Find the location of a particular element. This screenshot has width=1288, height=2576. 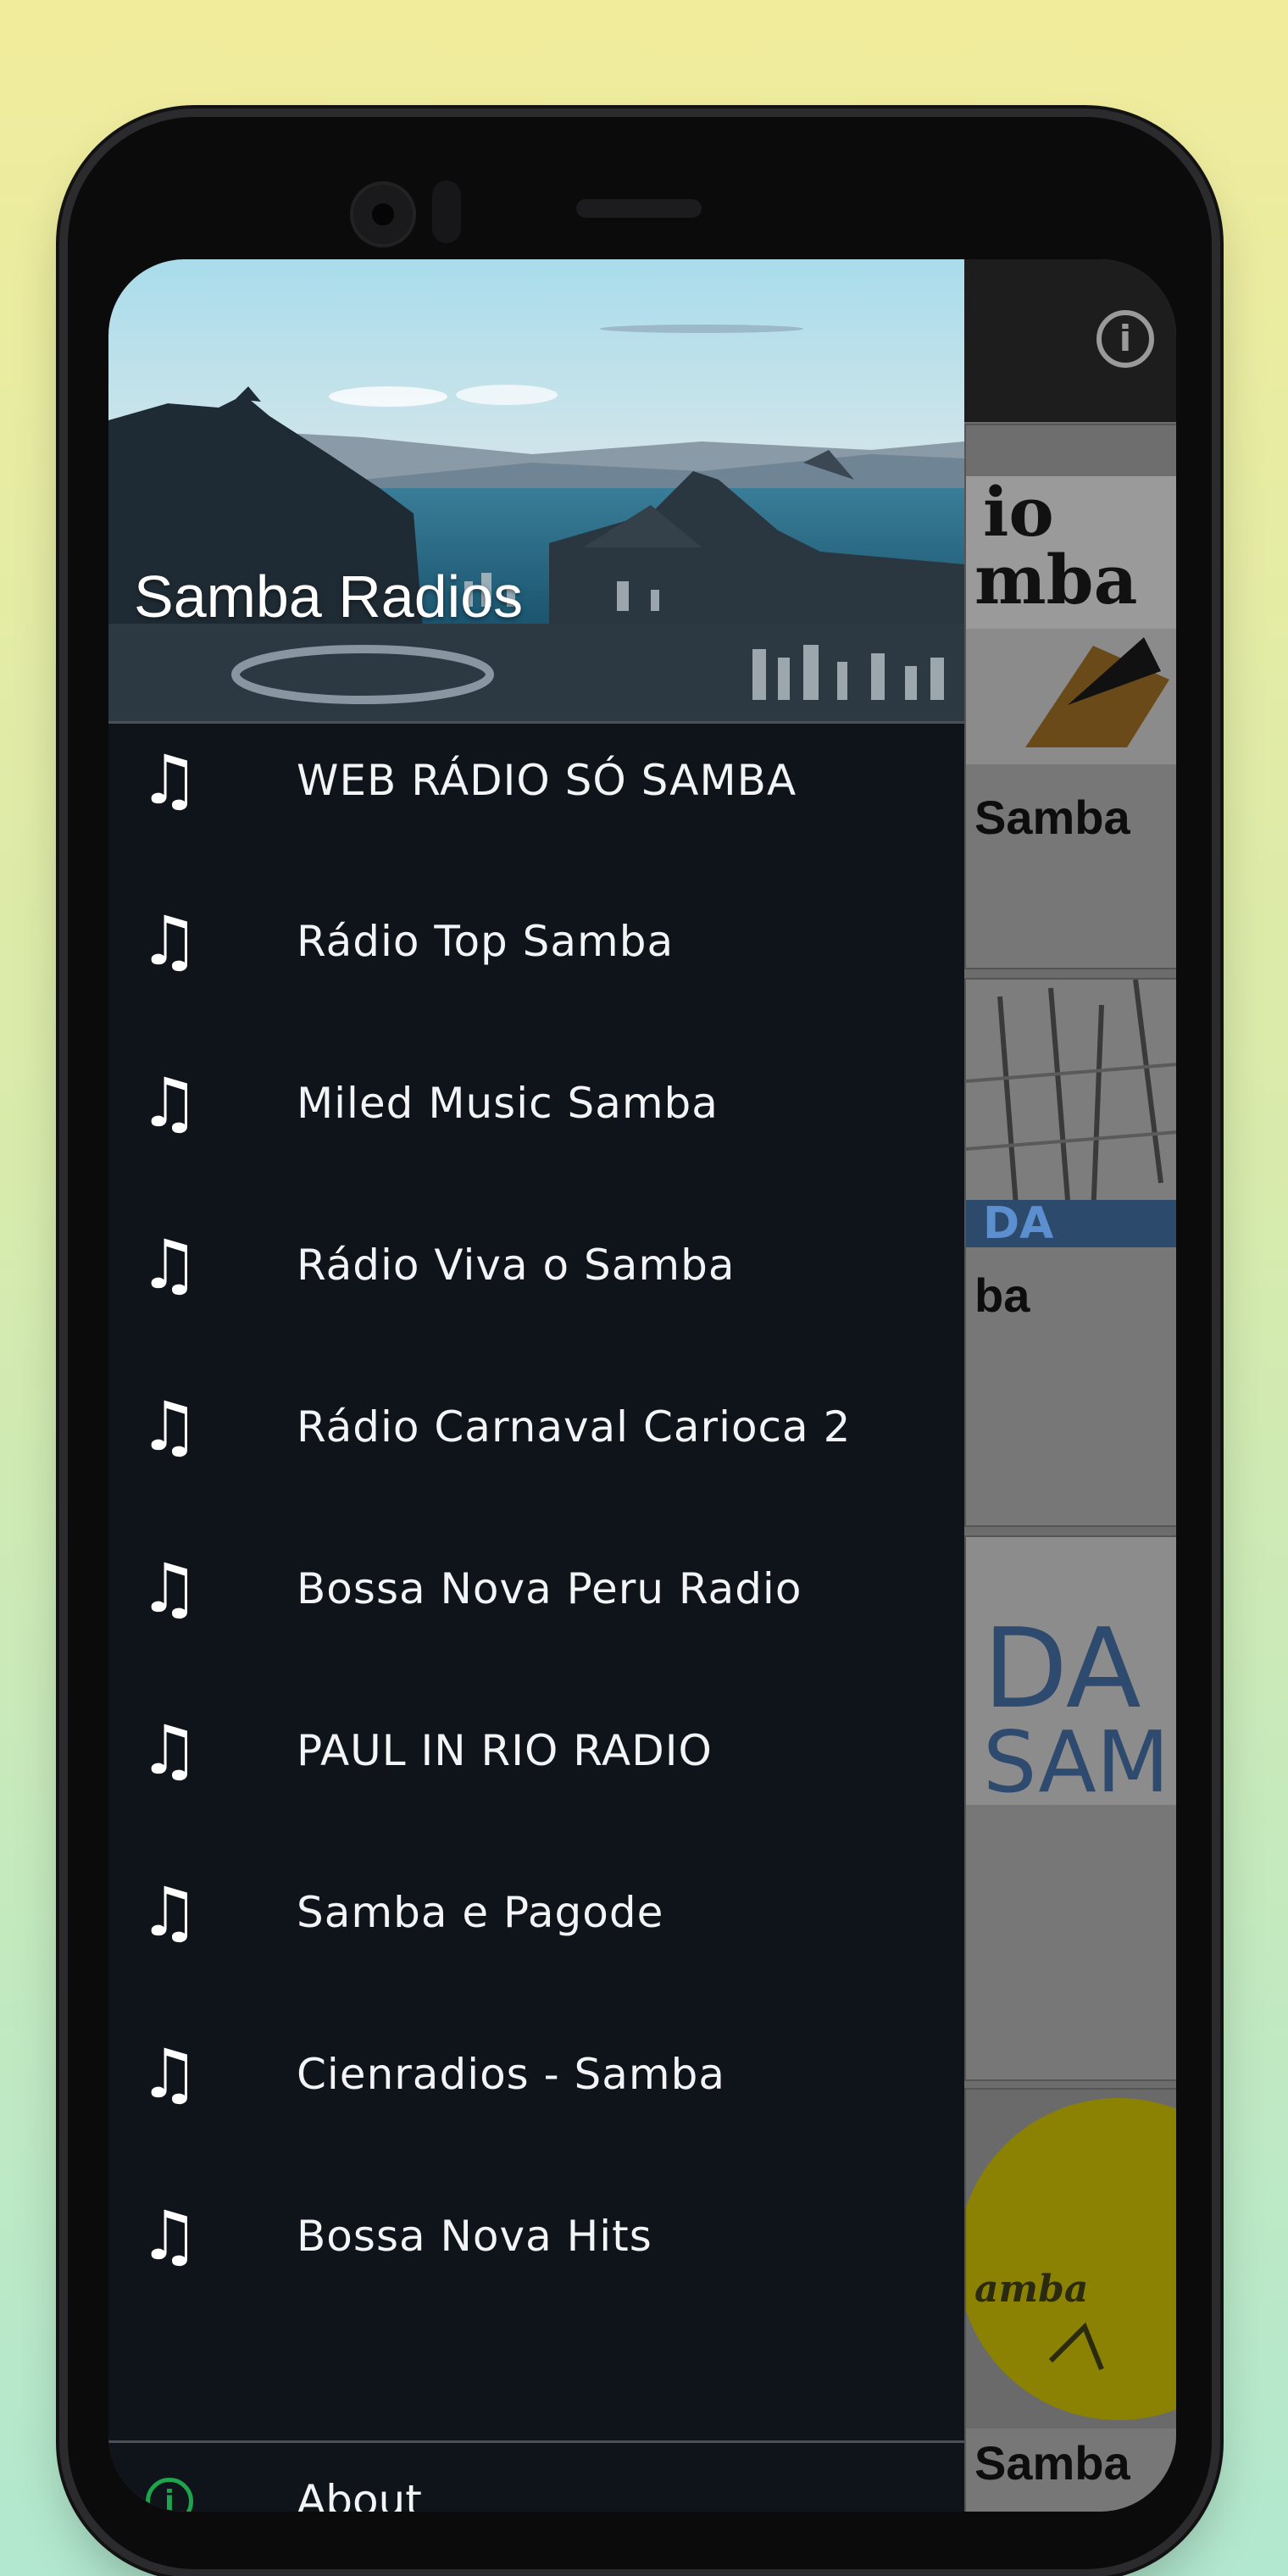

menu-item-bossa-nova-hits: ♫ Bossa Nova Hits is located at coordinates (536, 2236).